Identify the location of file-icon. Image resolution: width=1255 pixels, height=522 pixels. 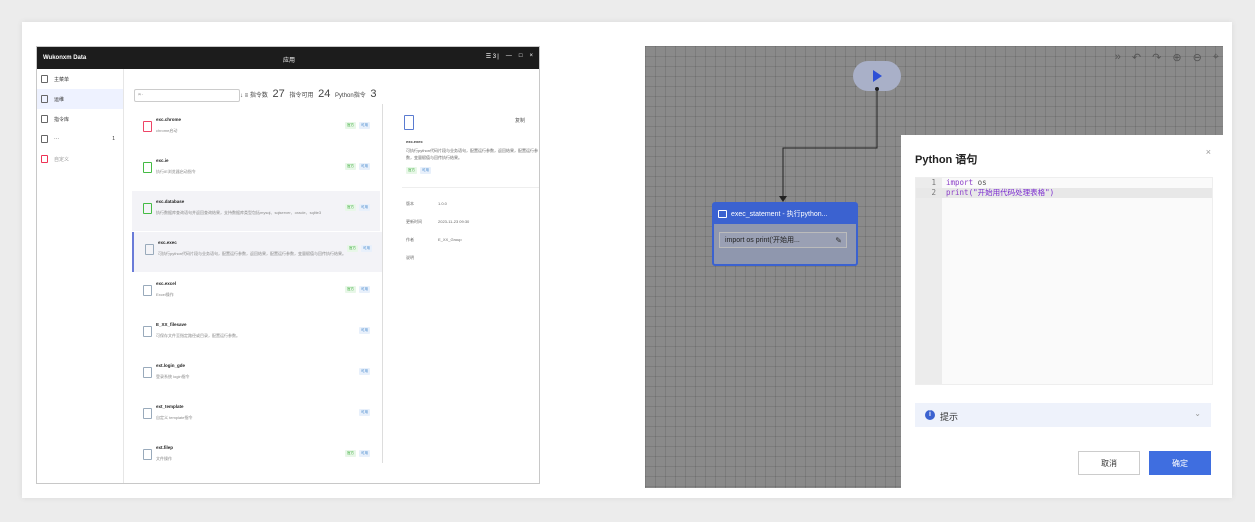
(44, 139).